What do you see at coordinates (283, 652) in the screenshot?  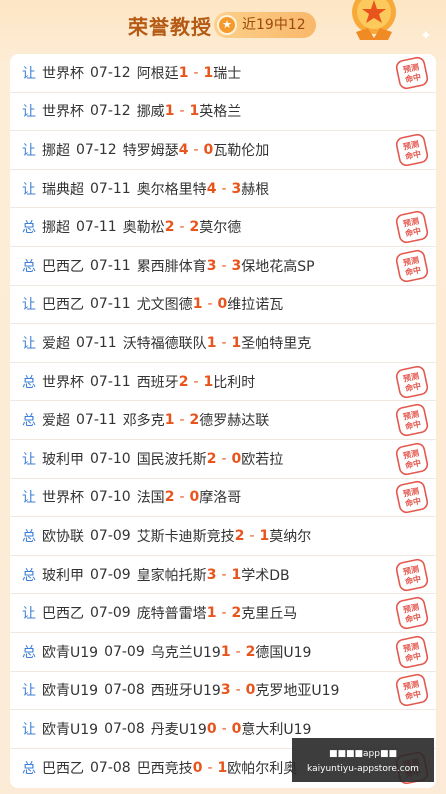 I see `away-team: 德国U19` at bounding box center [283, 652].